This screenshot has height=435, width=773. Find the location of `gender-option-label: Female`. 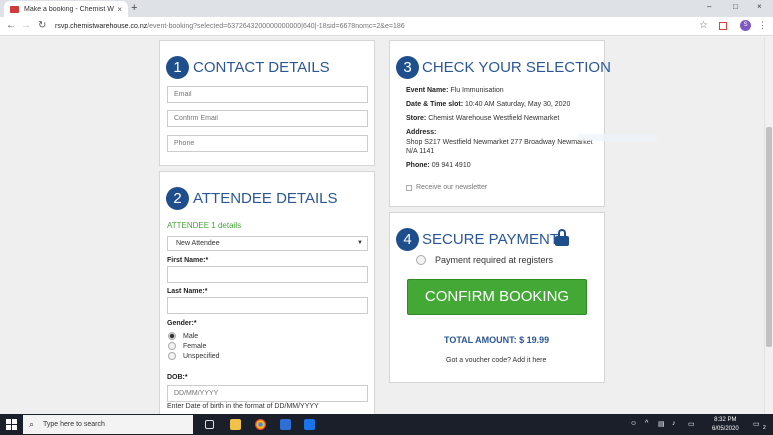

gender-option-label: Female is located at coordinates (195, 346).